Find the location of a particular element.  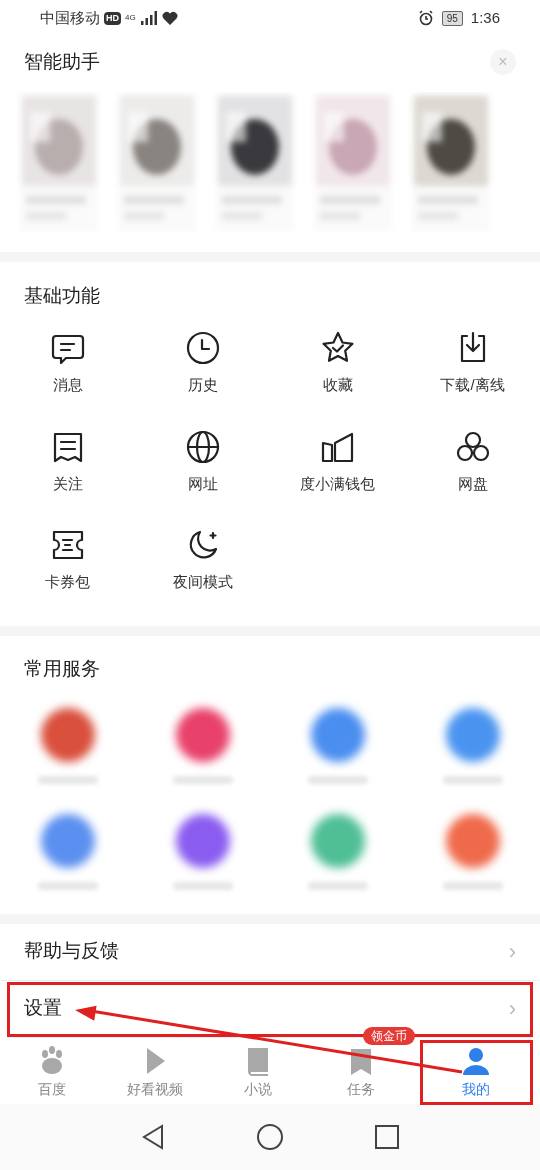

feature-item: 网址 is located at coordinates (202, 461).